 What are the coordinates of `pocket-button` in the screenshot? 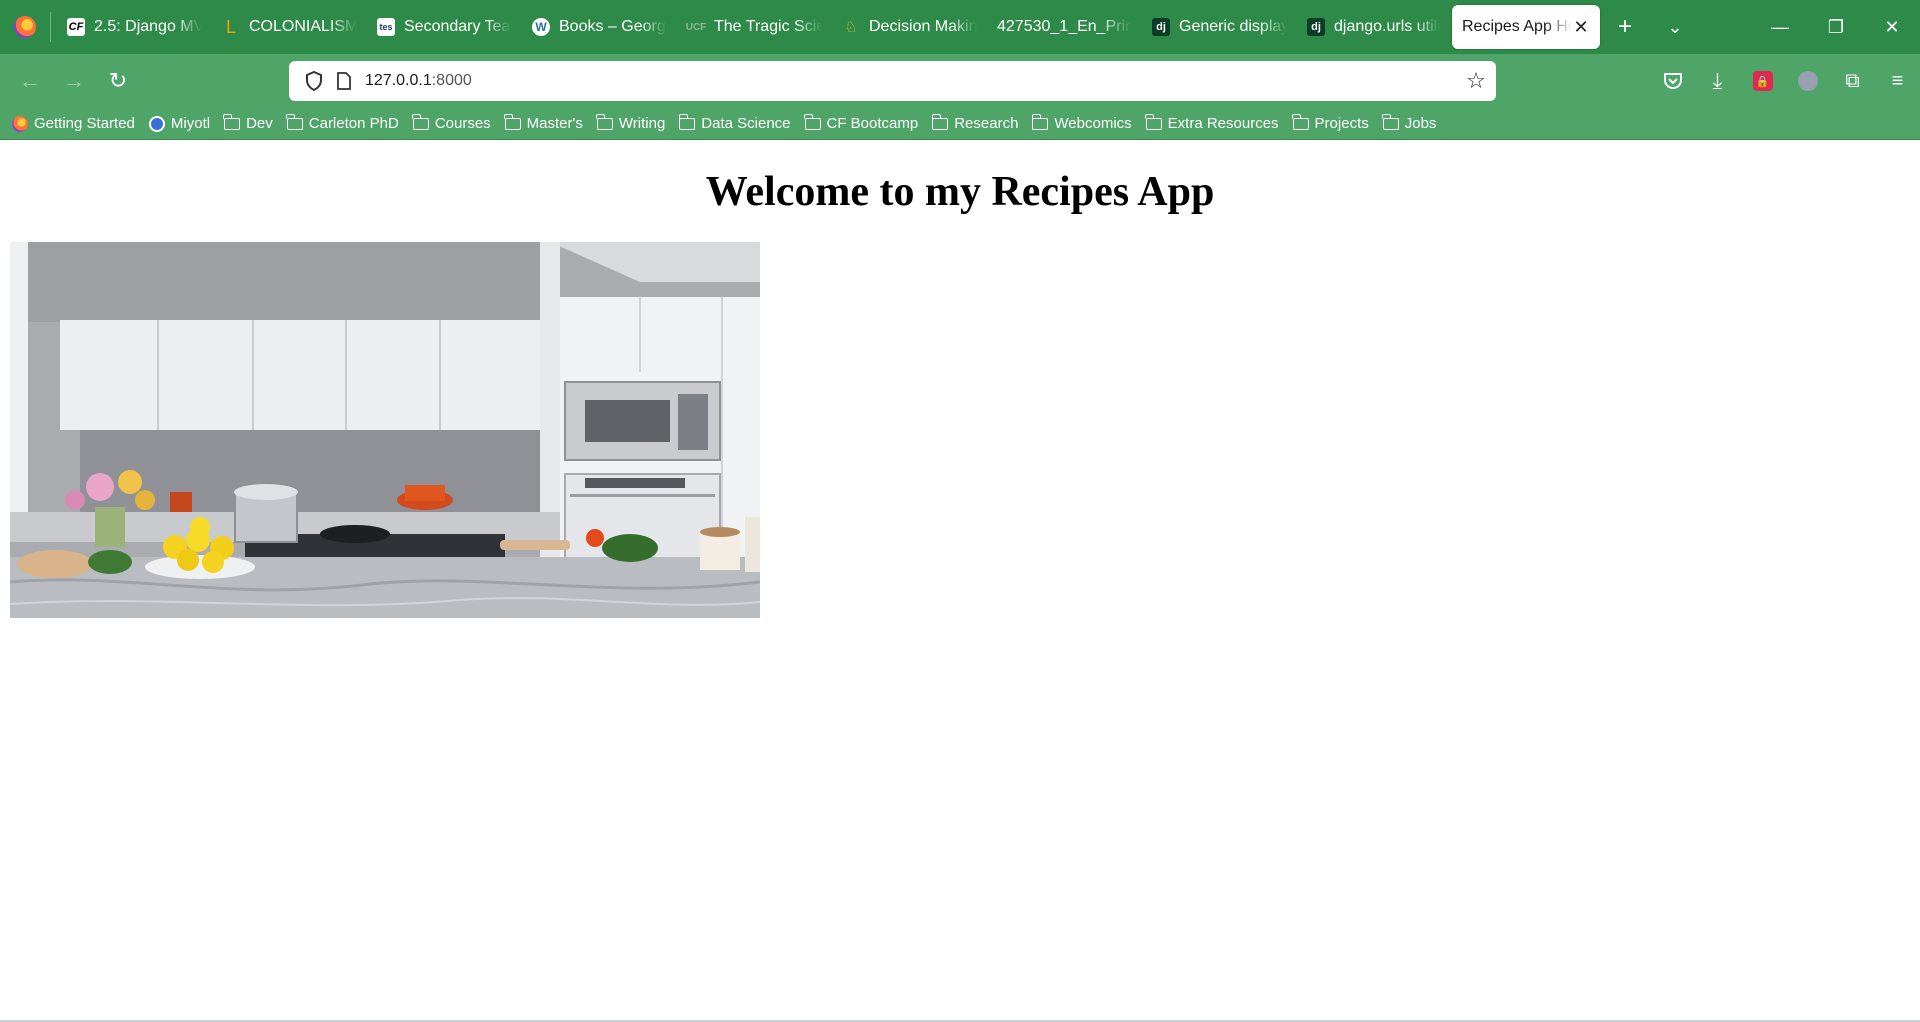 It's located at (1672, 81).